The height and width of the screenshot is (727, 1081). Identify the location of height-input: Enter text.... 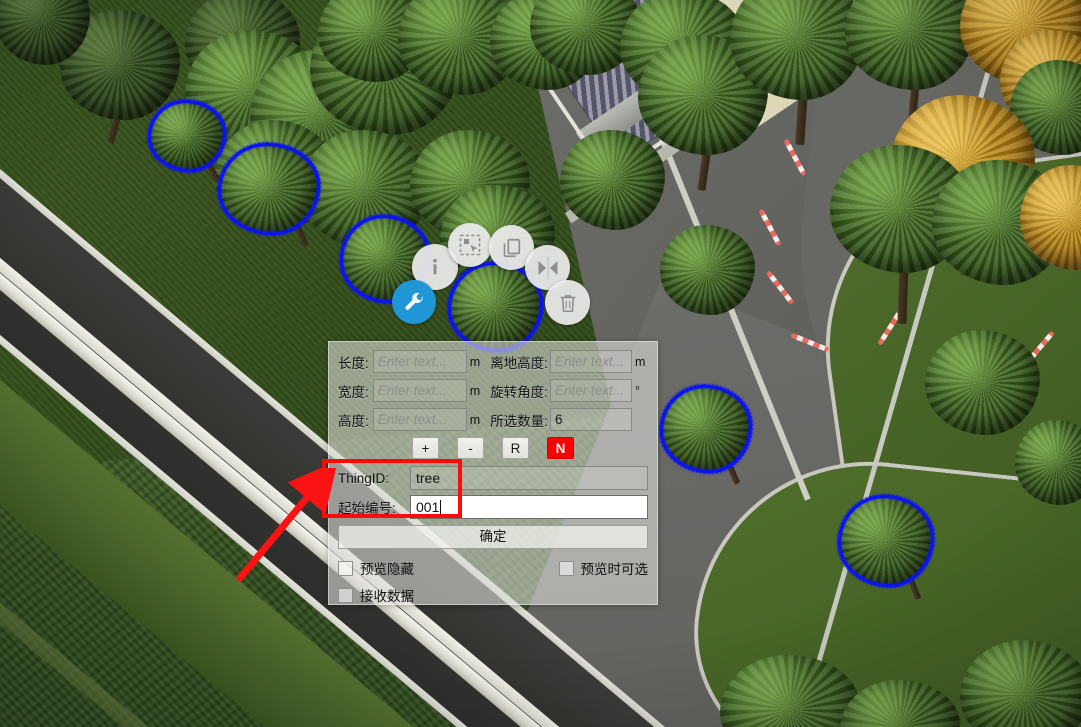
(419, 419).